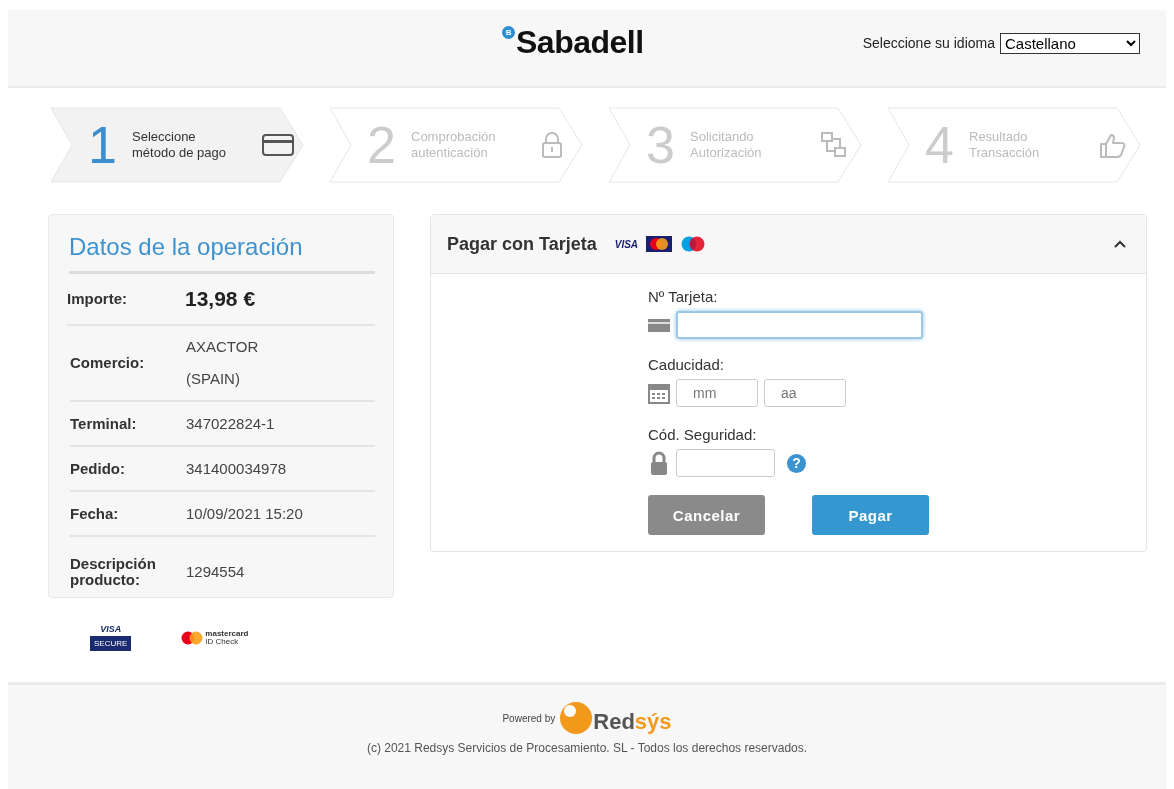 This screenshot has height=789, width=1174. Describe the element at coordinates (236, 468) in the screenshot. I see `field-value: 341400034978` at that location.